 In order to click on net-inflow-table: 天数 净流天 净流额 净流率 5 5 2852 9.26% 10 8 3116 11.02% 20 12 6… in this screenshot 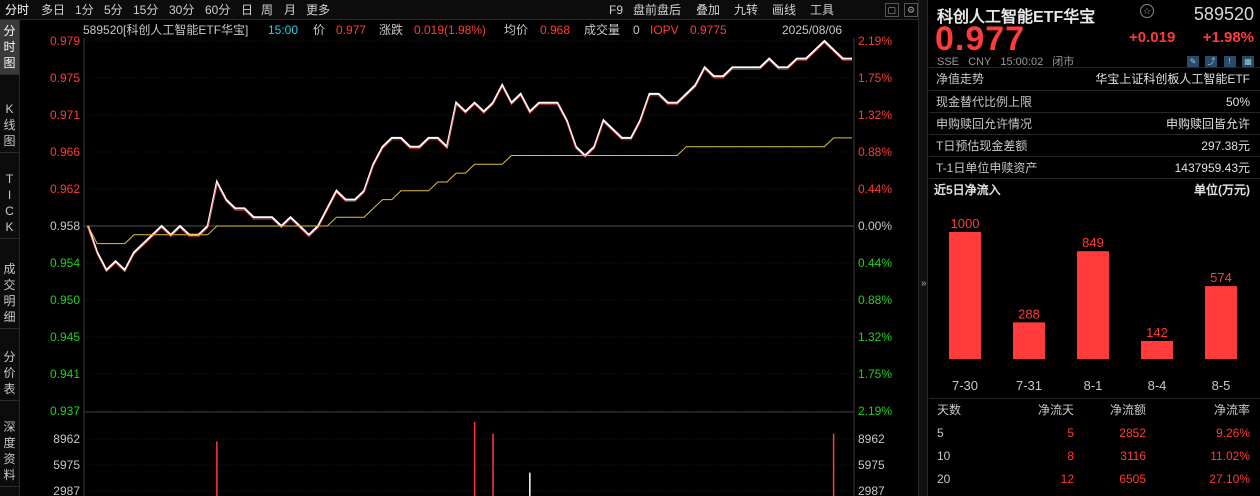, I will do `click(1094, 444)`.